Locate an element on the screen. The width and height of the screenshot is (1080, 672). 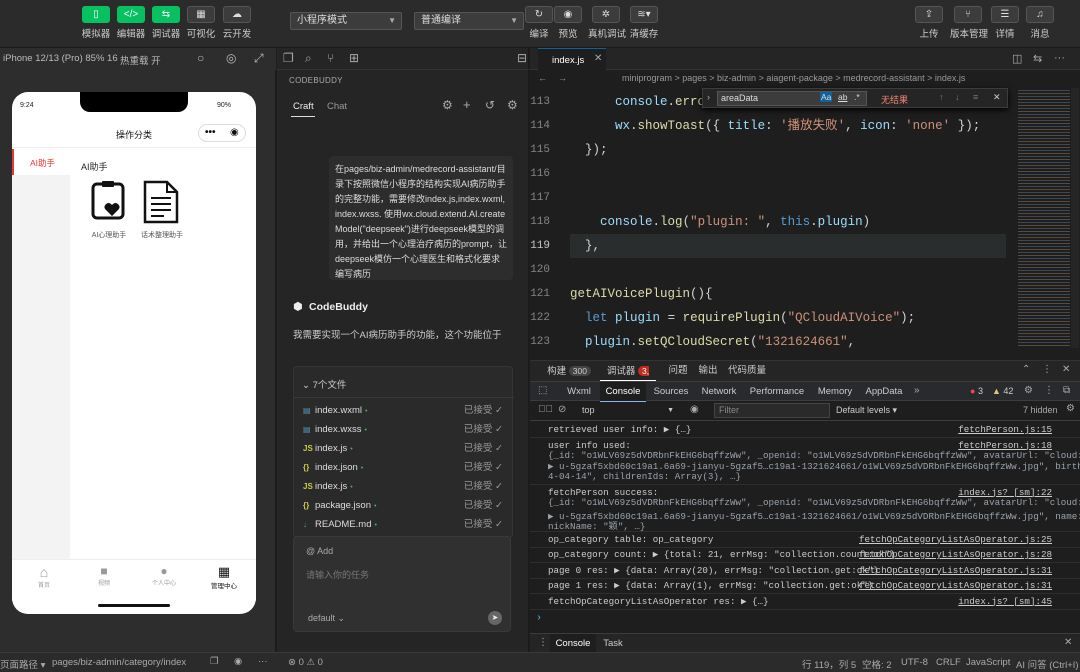
more-tabs-icon: » is located at coordinates (917, 390).